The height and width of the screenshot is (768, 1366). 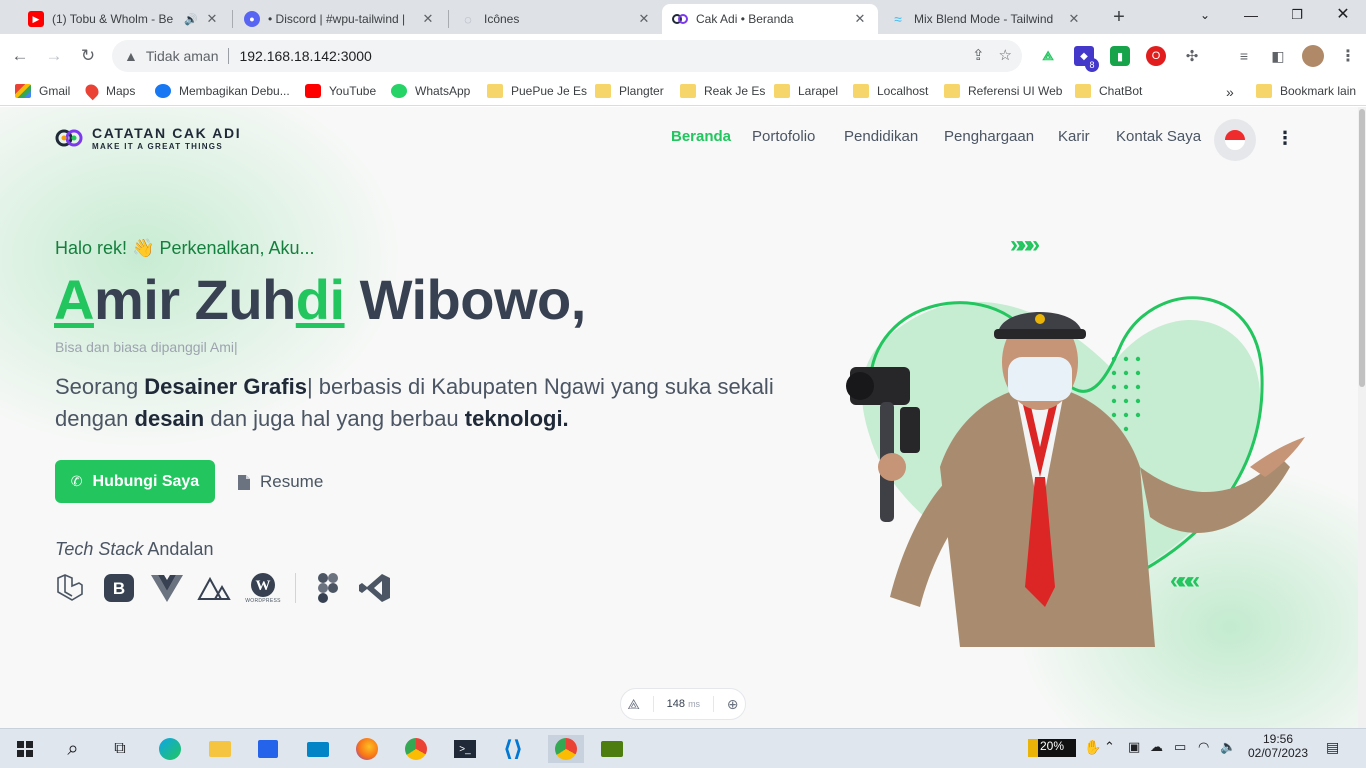 What do you see at coordinates (25, 749) in the screenshot?
I see `windows-start-icon` at bounding box center [25, 749].